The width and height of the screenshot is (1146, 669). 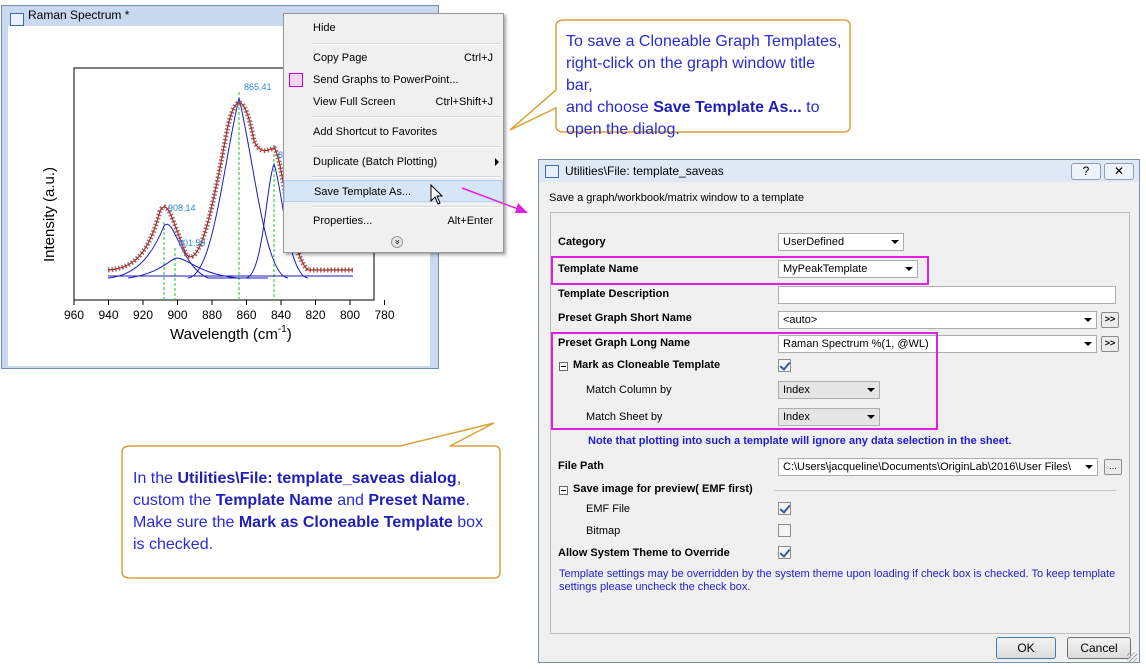 What do you see at coordinates (704, 41) in the screenshot?
I see `callout-top-line: To save a Cloneable Graph Templates,` at bounding box center [704, 41].